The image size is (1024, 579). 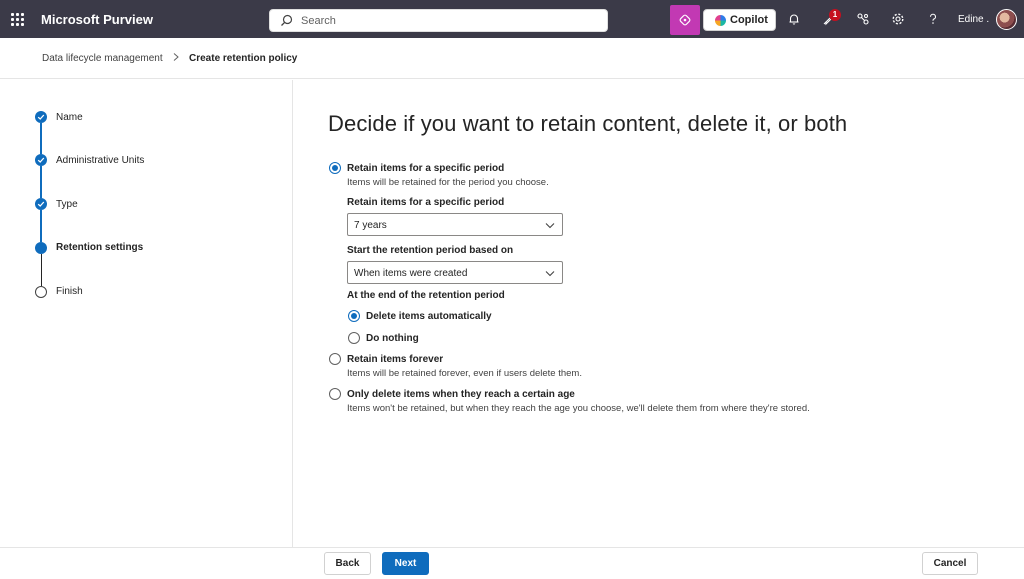 I want to click on start-period-value: When items were created, so click(x=411, y=273).